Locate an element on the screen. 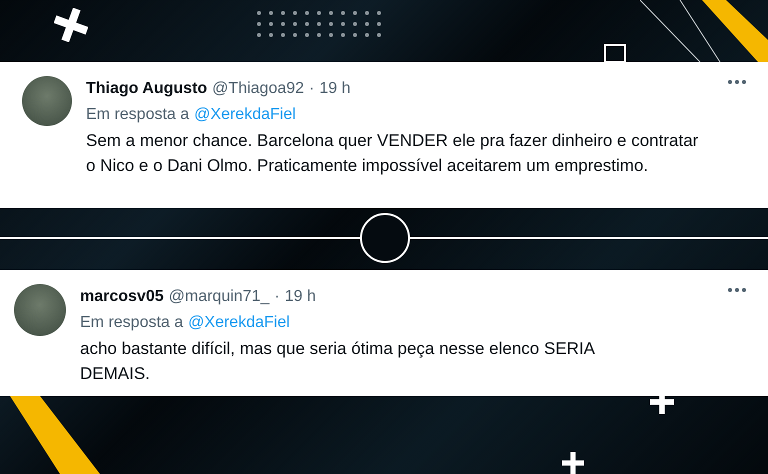 The width and height of the screenshot is (768, 474). user-name: Thiago Augusto is located at coordinates (147, 89).